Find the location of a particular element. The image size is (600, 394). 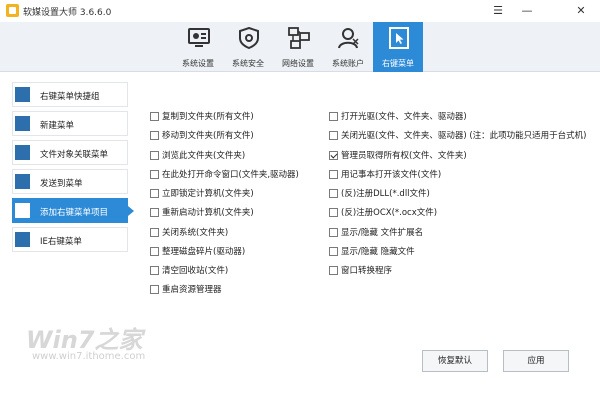

watermark-url: www.win7.ithome.com is located at coordinates (89, 356).